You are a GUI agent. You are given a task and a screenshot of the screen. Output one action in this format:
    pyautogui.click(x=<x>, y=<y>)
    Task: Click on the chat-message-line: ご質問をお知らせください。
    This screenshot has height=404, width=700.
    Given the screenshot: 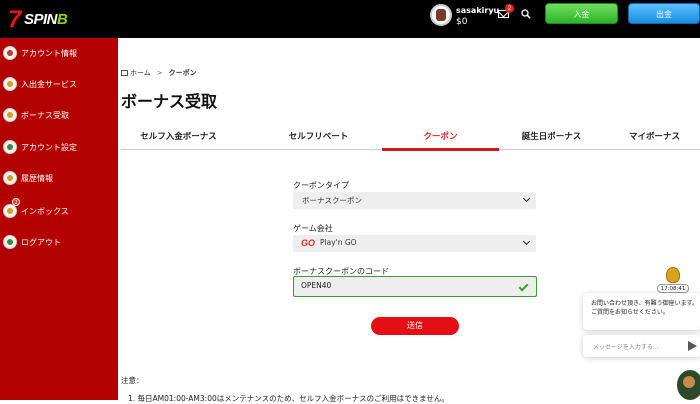 What is the action you would take?
    pyautogui.click(x=630, y=312)
    